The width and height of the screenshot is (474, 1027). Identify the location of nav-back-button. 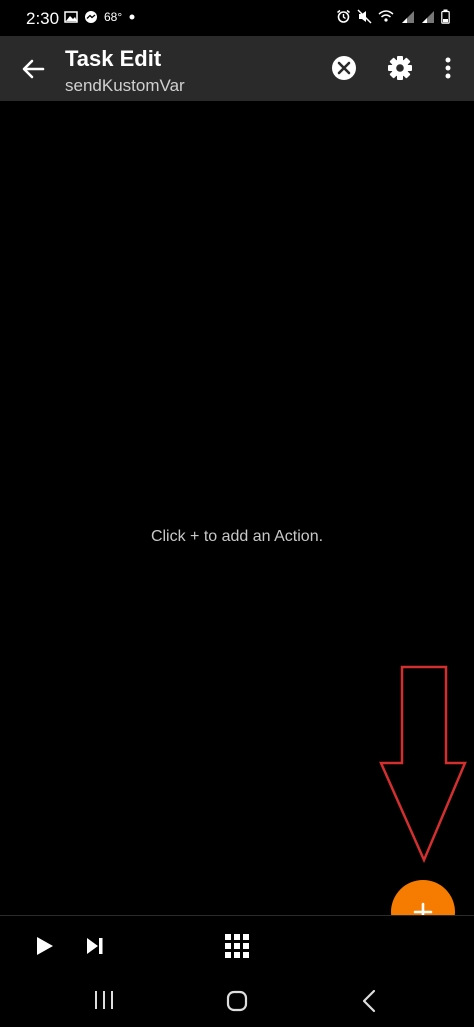
(369, 1001).